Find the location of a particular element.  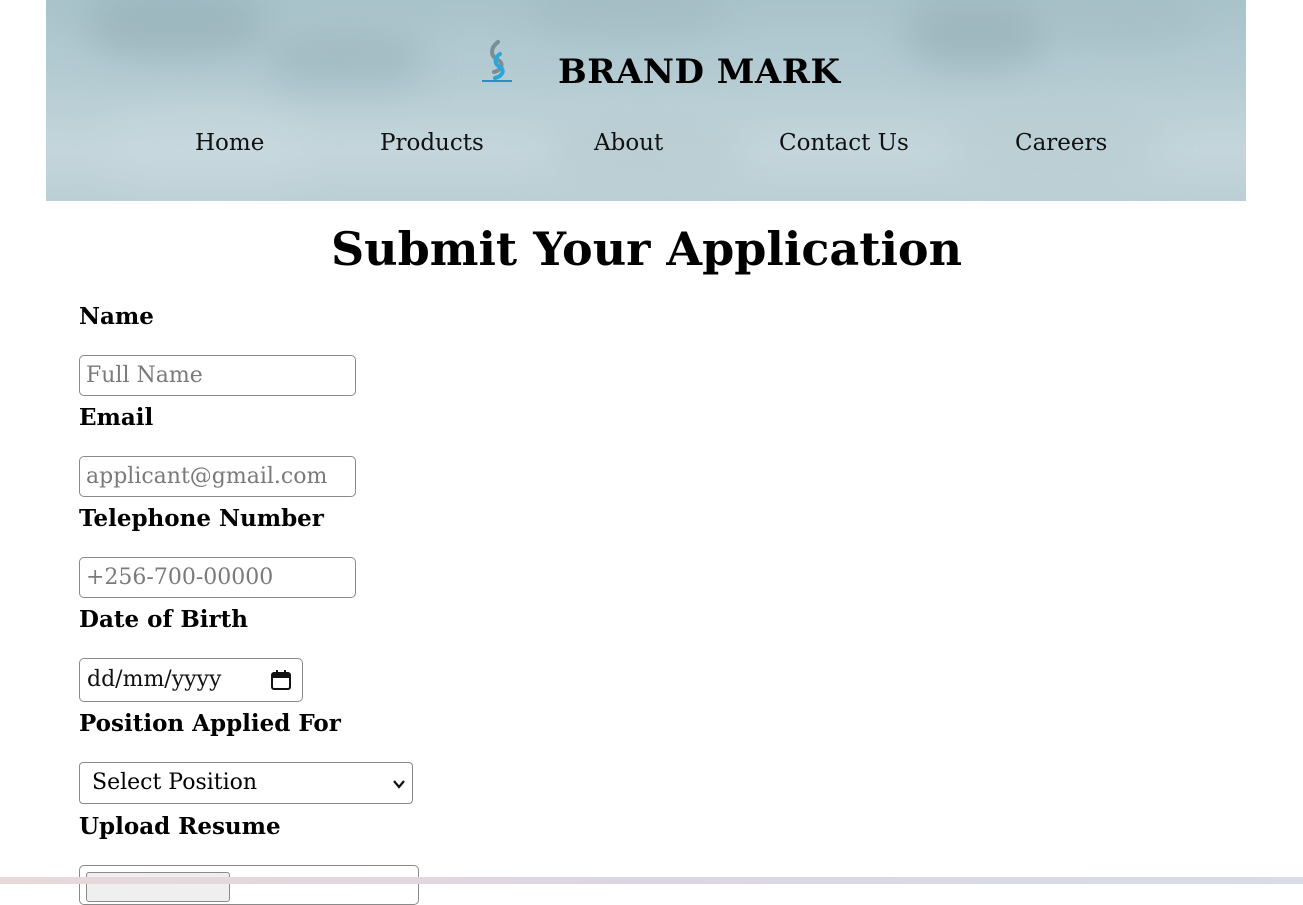

date-format-text: dd/mm/yyyy is located at coordinates (154, 679).